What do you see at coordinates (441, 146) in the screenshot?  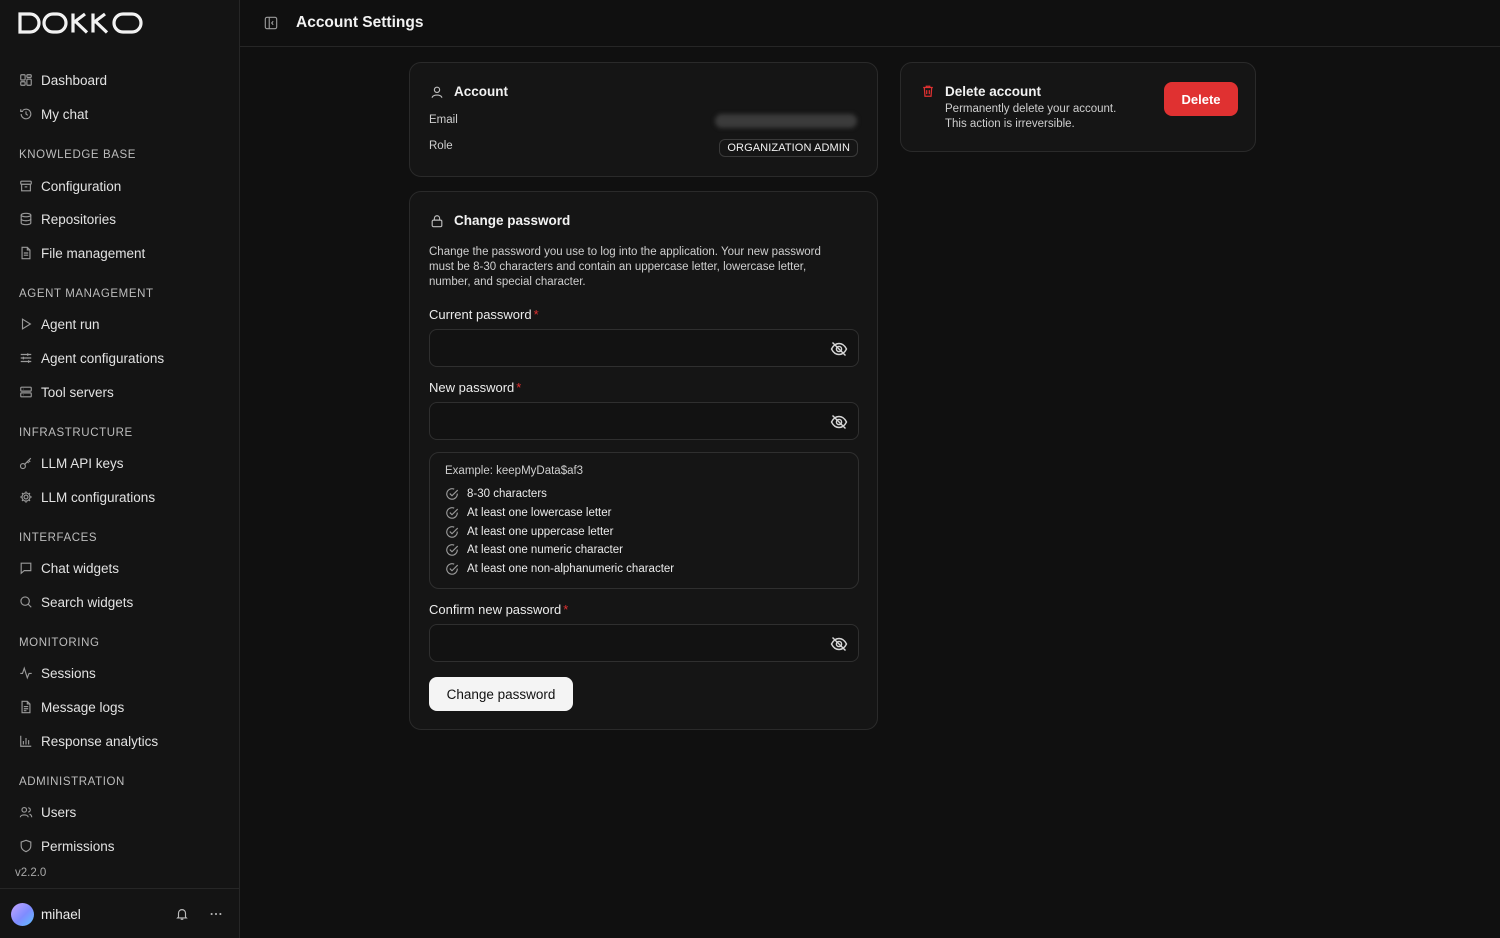 I see `role-label: Role` at bounding box center [441, 146].